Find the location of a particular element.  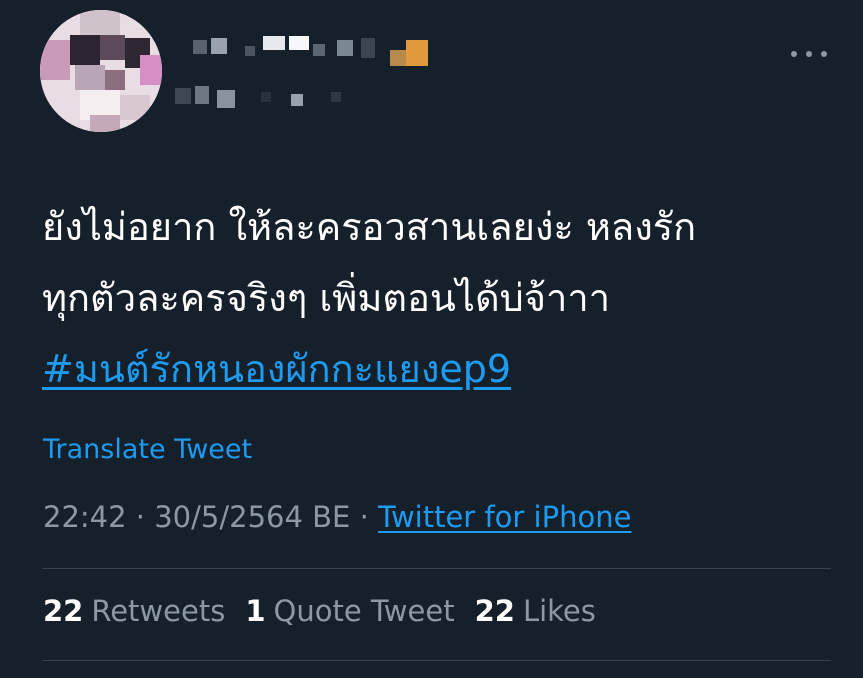

avatar is located at coordinates (101, 71).